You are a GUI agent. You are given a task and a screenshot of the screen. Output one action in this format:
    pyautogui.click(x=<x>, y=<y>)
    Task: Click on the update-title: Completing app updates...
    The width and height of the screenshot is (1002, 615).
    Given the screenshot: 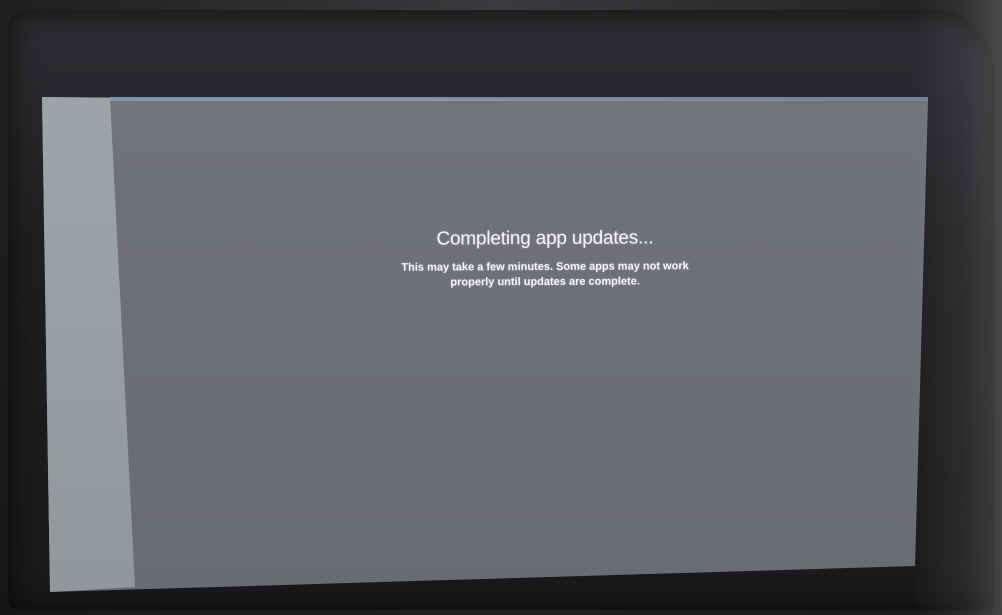 What is the action you would take?
    pyautogui.click(x=545, y=238)
    